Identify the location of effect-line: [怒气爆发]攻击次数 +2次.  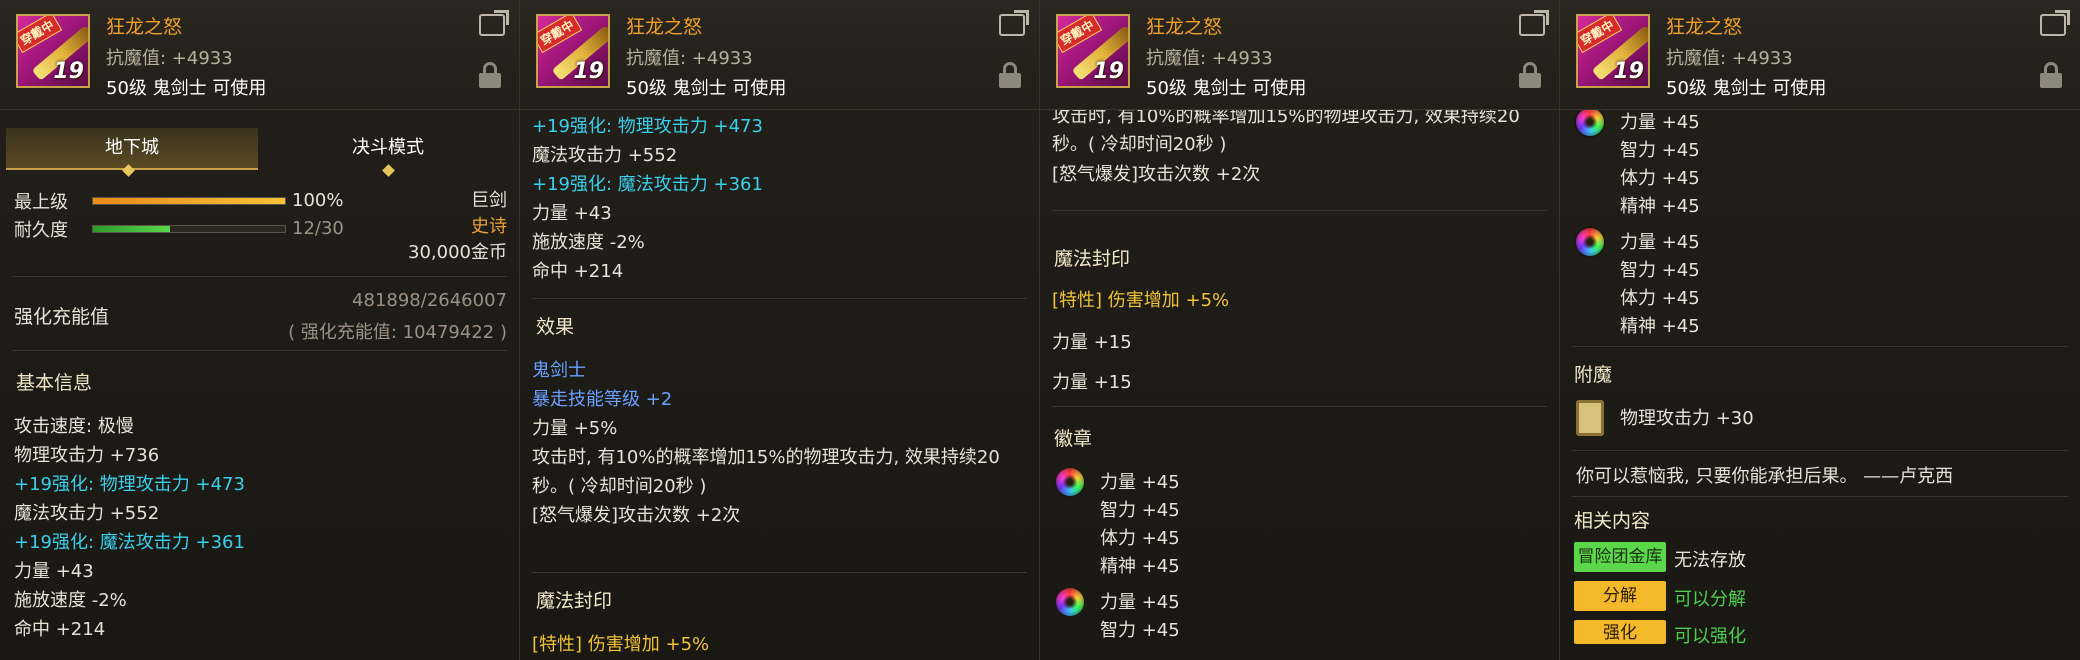
(636, 515).